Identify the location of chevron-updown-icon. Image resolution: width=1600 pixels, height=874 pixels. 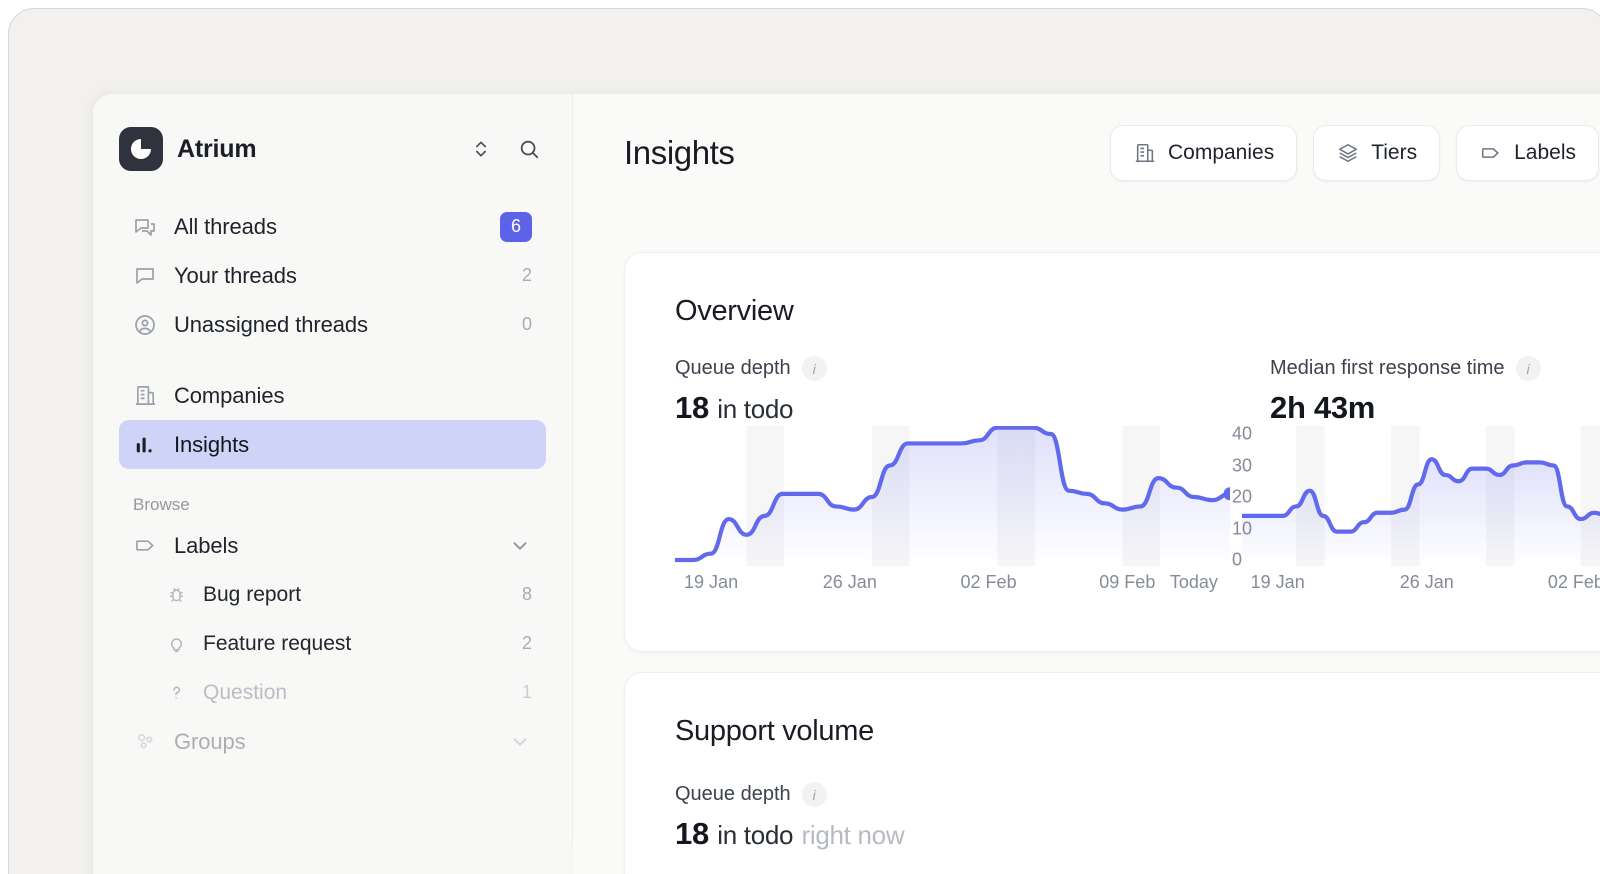
(481, 149).